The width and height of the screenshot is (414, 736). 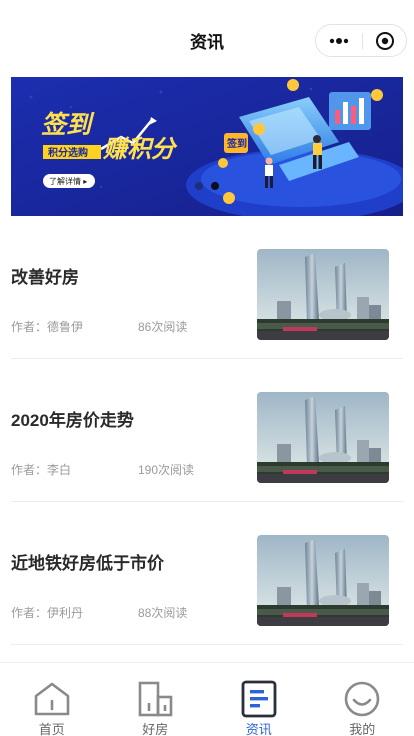 I want to click on news-meta: 作者：德鲁伊 86次阅读, so click(x=99, y=326).